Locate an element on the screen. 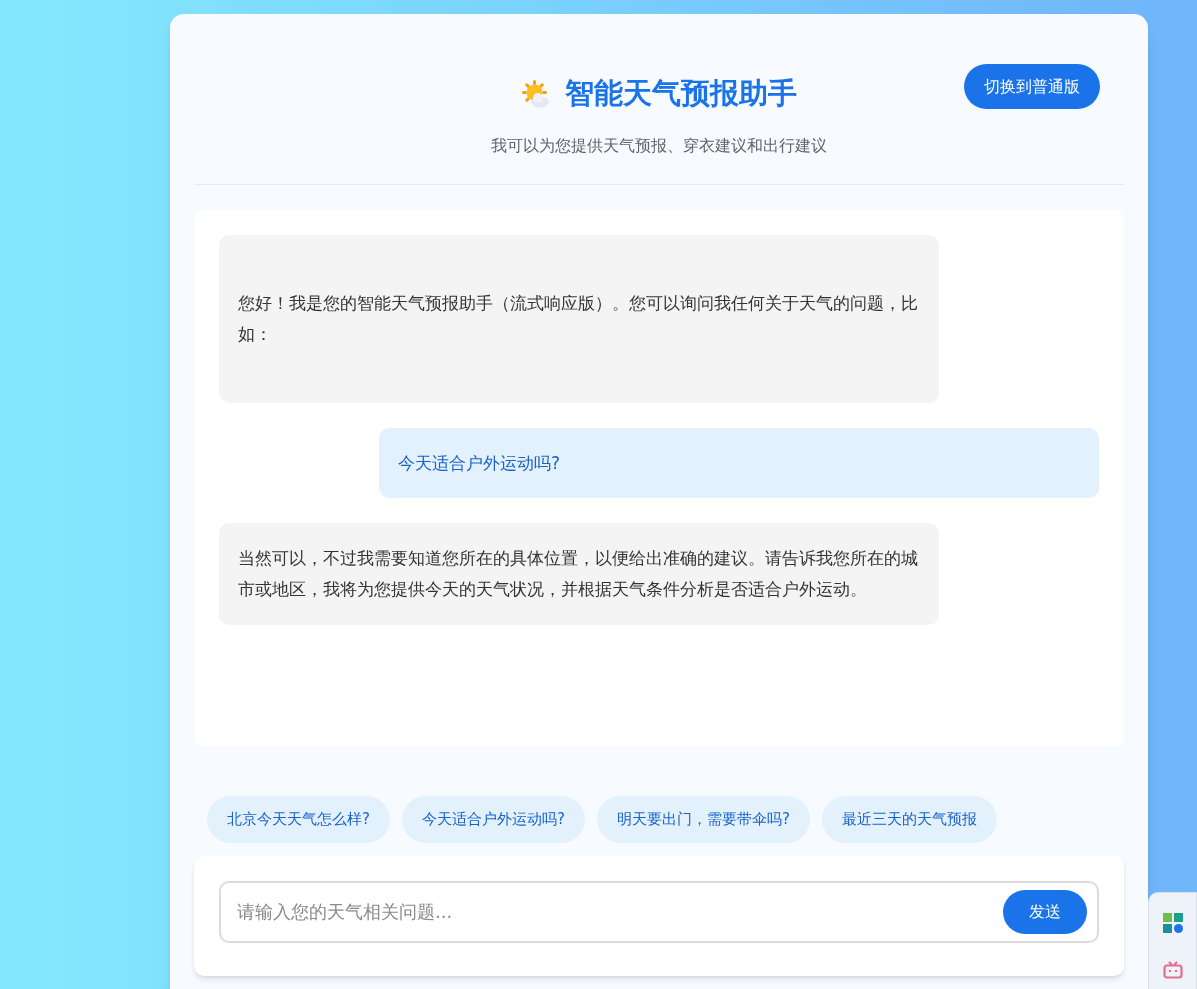 The width and height of the screenshot is (1197, 989). message-input: 请输入您的天气相关问题... 发送 is located at coordinates (659, 911).